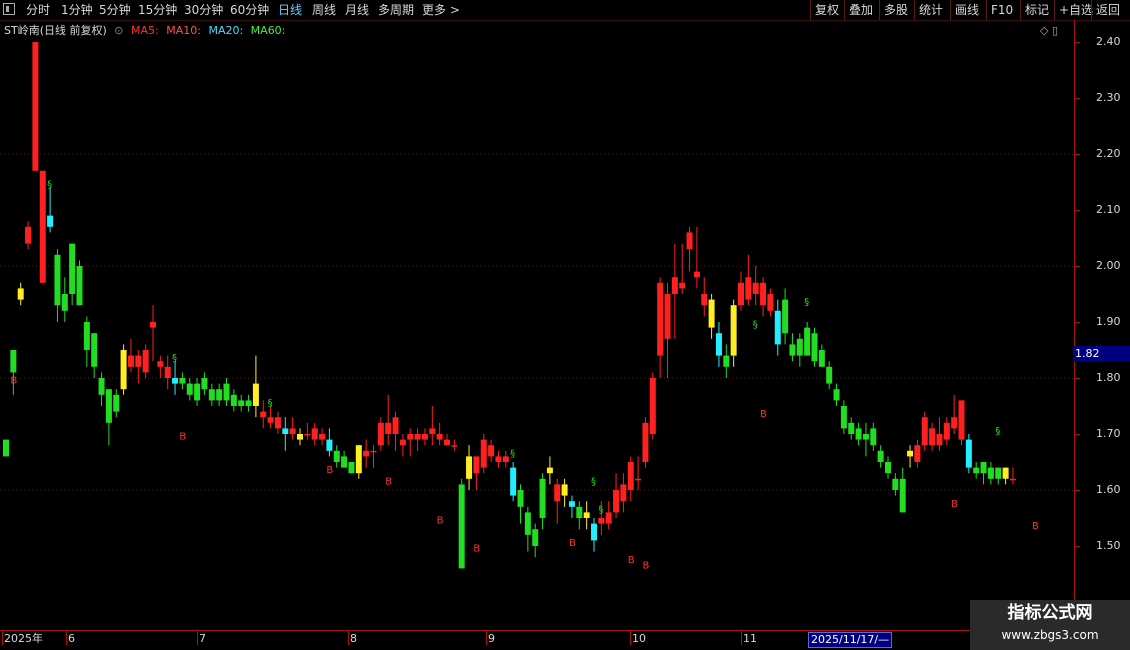 The width and height of the screenshot is (1130, 650). What do you see at coordinates (1107, 10) in the screenshot?
I see `back-button: 返回` at bounding box center [1107, 10].